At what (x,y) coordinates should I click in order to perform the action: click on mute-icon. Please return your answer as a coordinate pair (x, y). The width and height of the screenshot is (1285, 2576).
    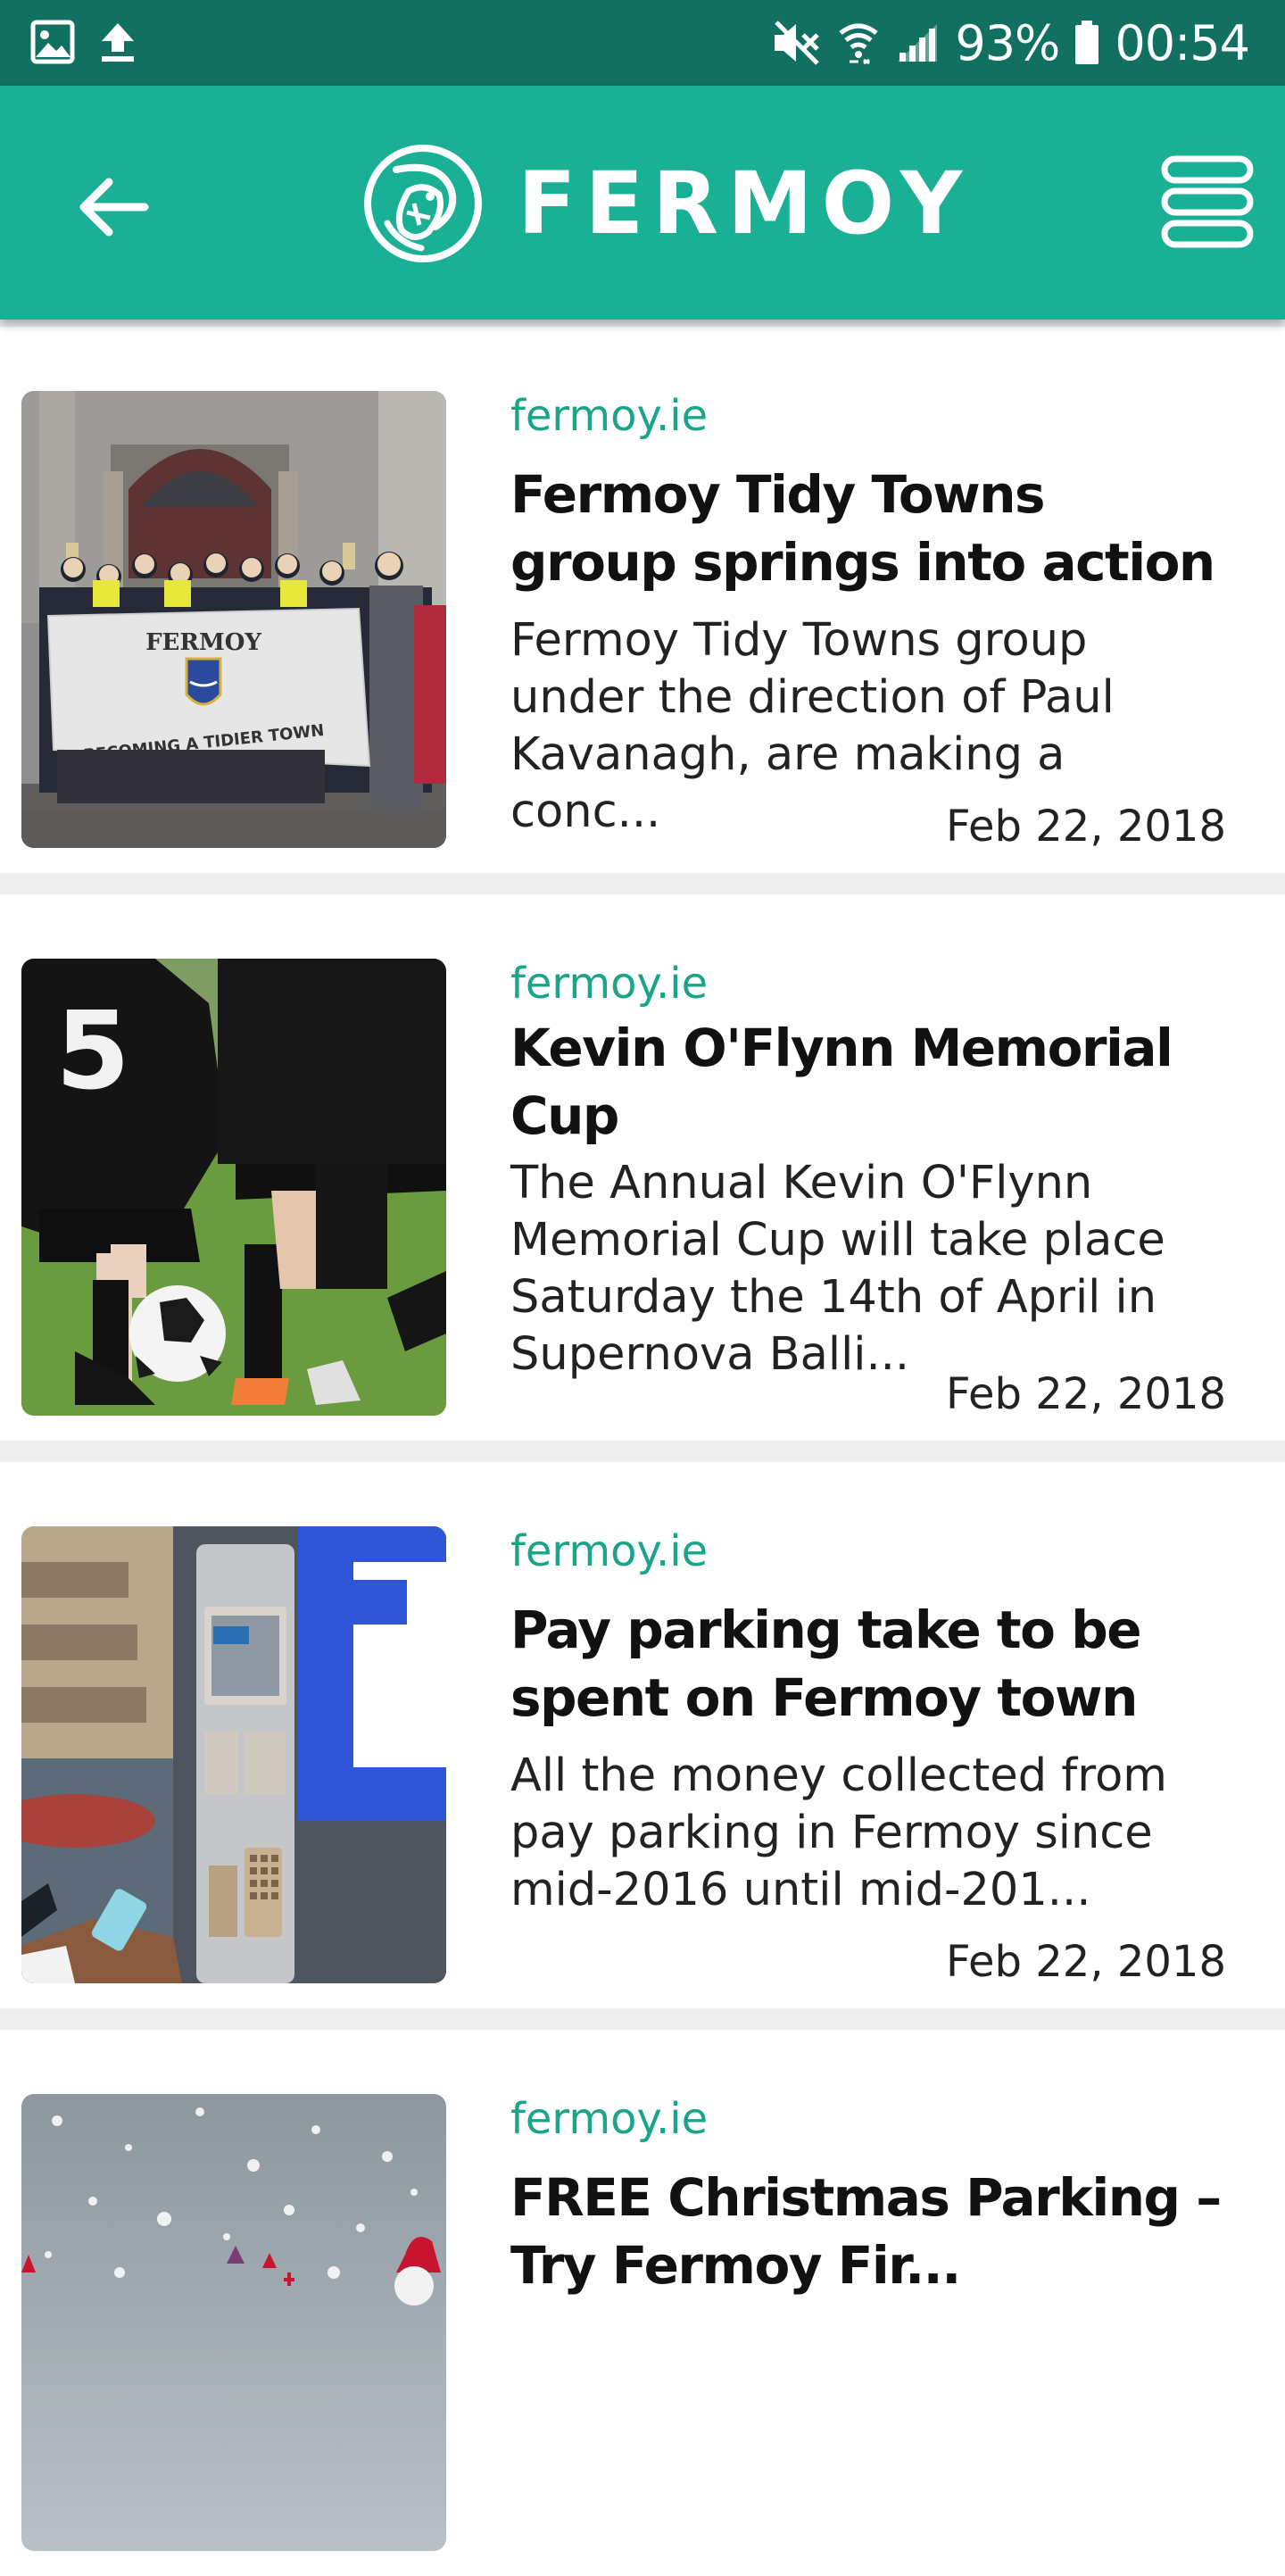
    Looking at the image, I should click on (798, 43).